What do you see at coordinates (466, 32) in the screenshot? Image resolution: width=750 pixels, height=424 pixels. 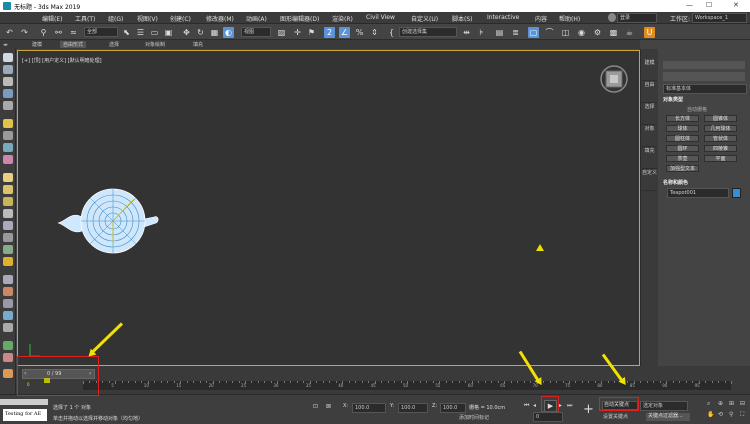 I see `mirror-icon: ⇹` at bounding box center [466, 32].